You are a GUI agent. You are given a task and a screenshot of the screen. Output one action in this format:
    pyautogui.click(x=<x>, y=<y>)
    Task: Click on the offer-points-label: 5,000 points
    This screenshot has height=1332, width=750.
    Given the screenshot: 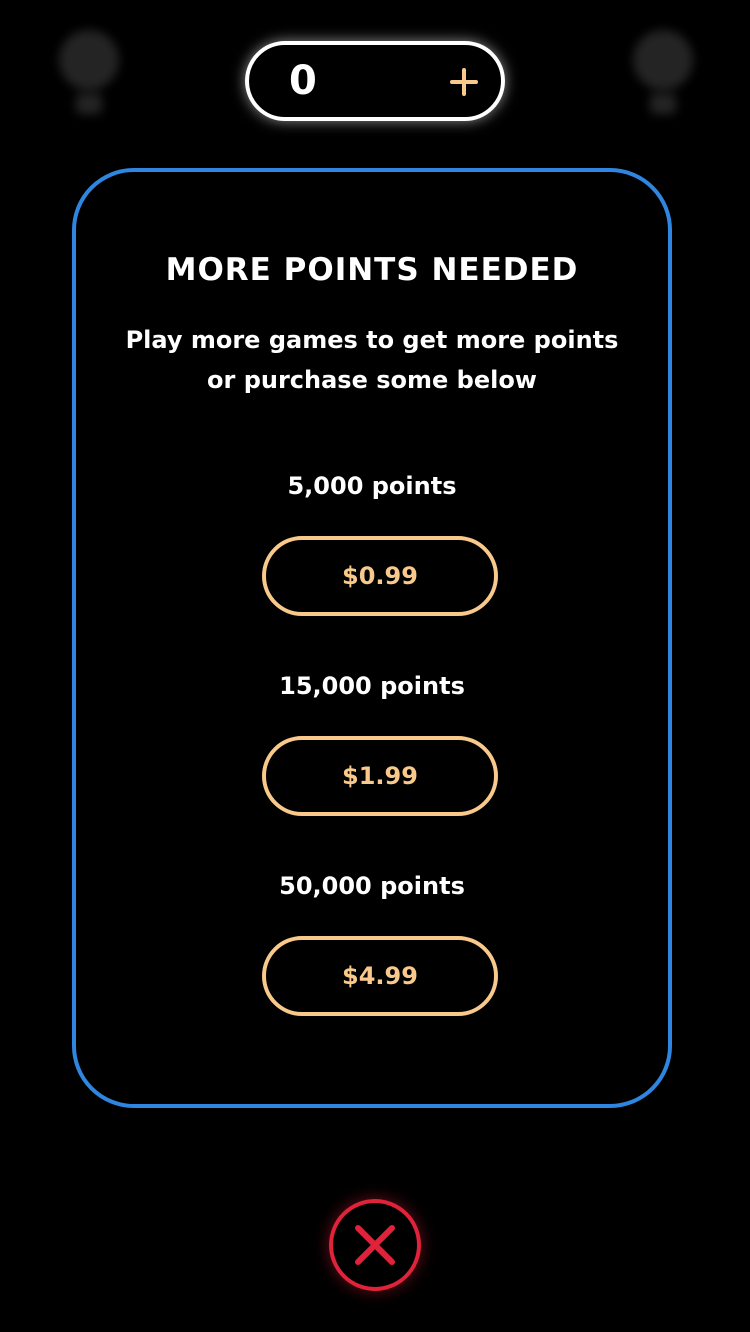 What is the action you would take?
    pyautogui.click(x=372, y=486)
    